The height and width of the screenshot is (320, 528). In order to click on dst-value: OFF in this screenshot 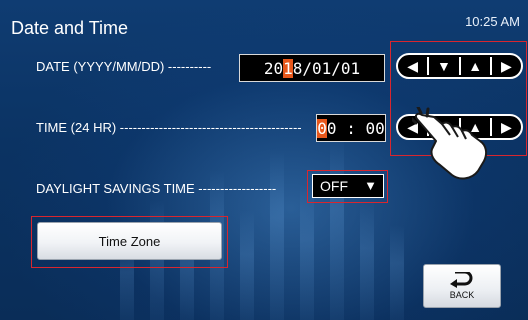, I will do `click(334, 186)`.